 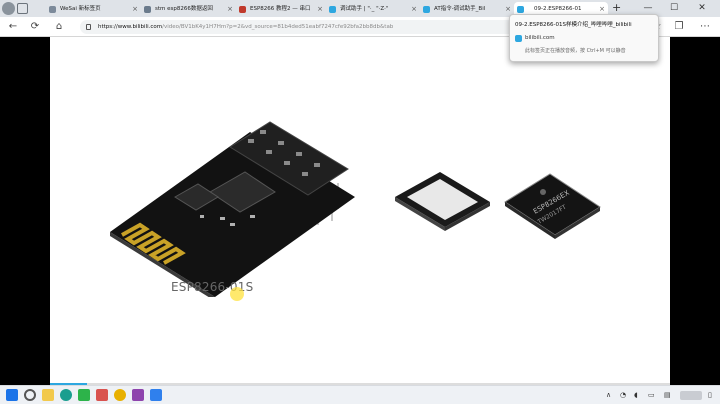 I want to click on battery-icon: ▭, so click(x=651, y=395).